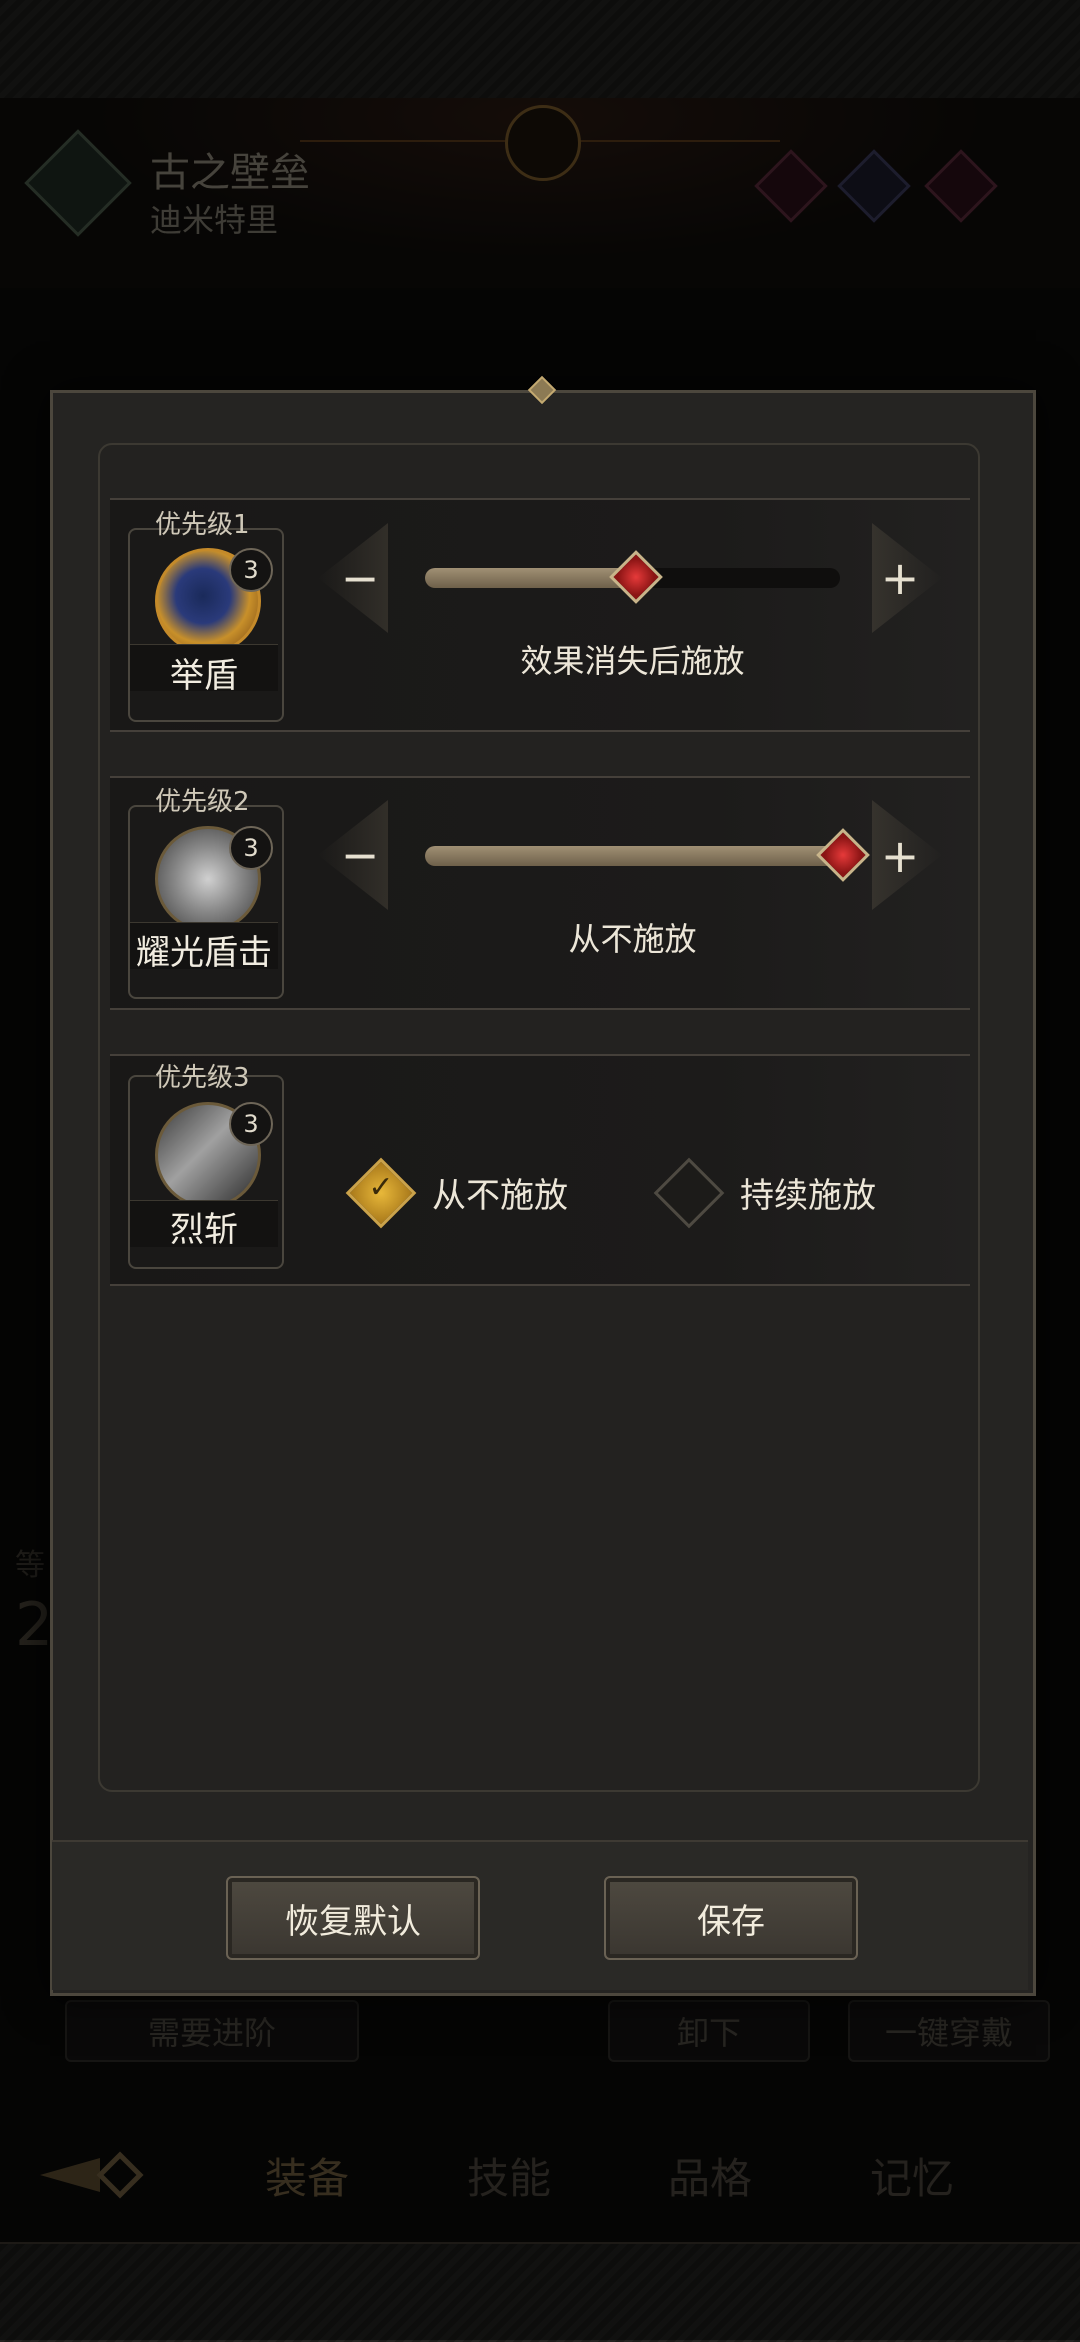  Describe the element at coordinates (202, 802) in the screenshot. I see `priority-label: 优先级2` at that location.